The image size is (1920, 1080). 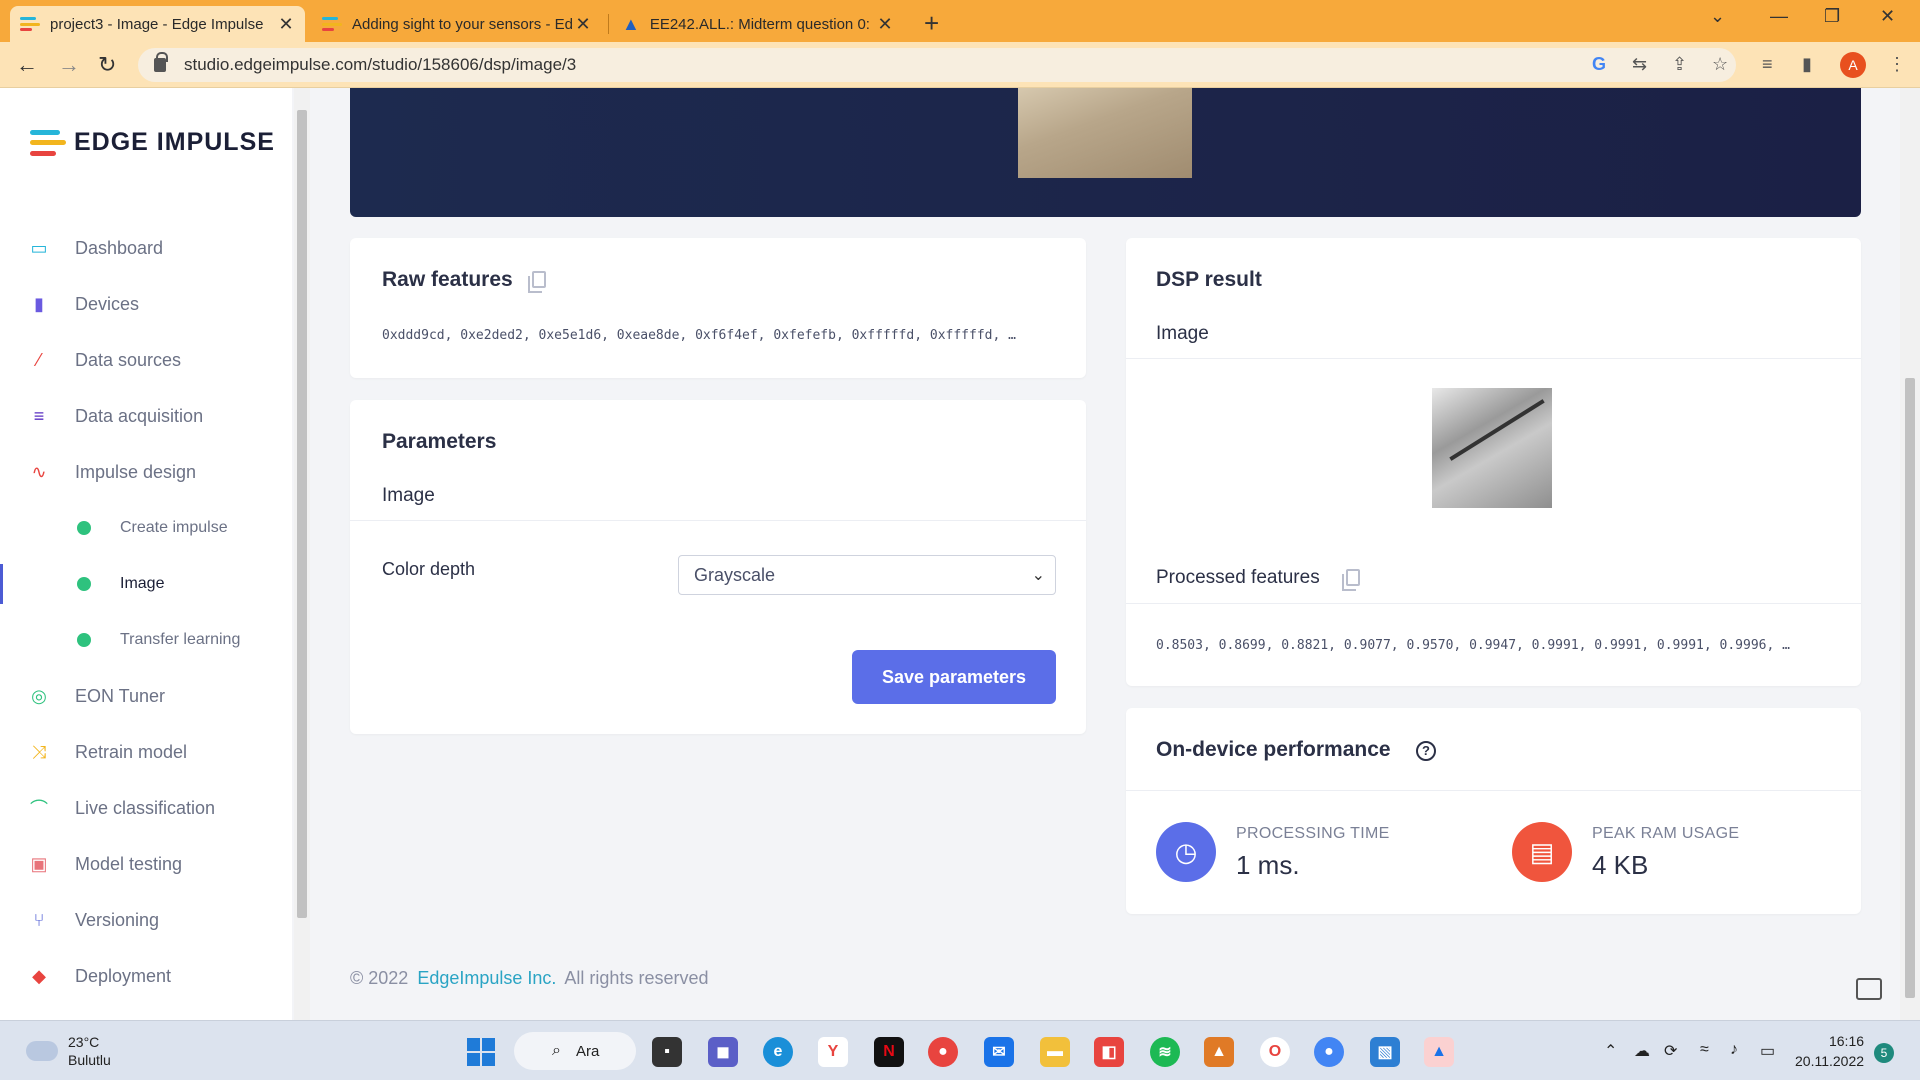 What do you see at coordinates (1165, 1052) in the screenshot?
I see `spotify-icon: ≋` at bounding box center [1165, 1052].